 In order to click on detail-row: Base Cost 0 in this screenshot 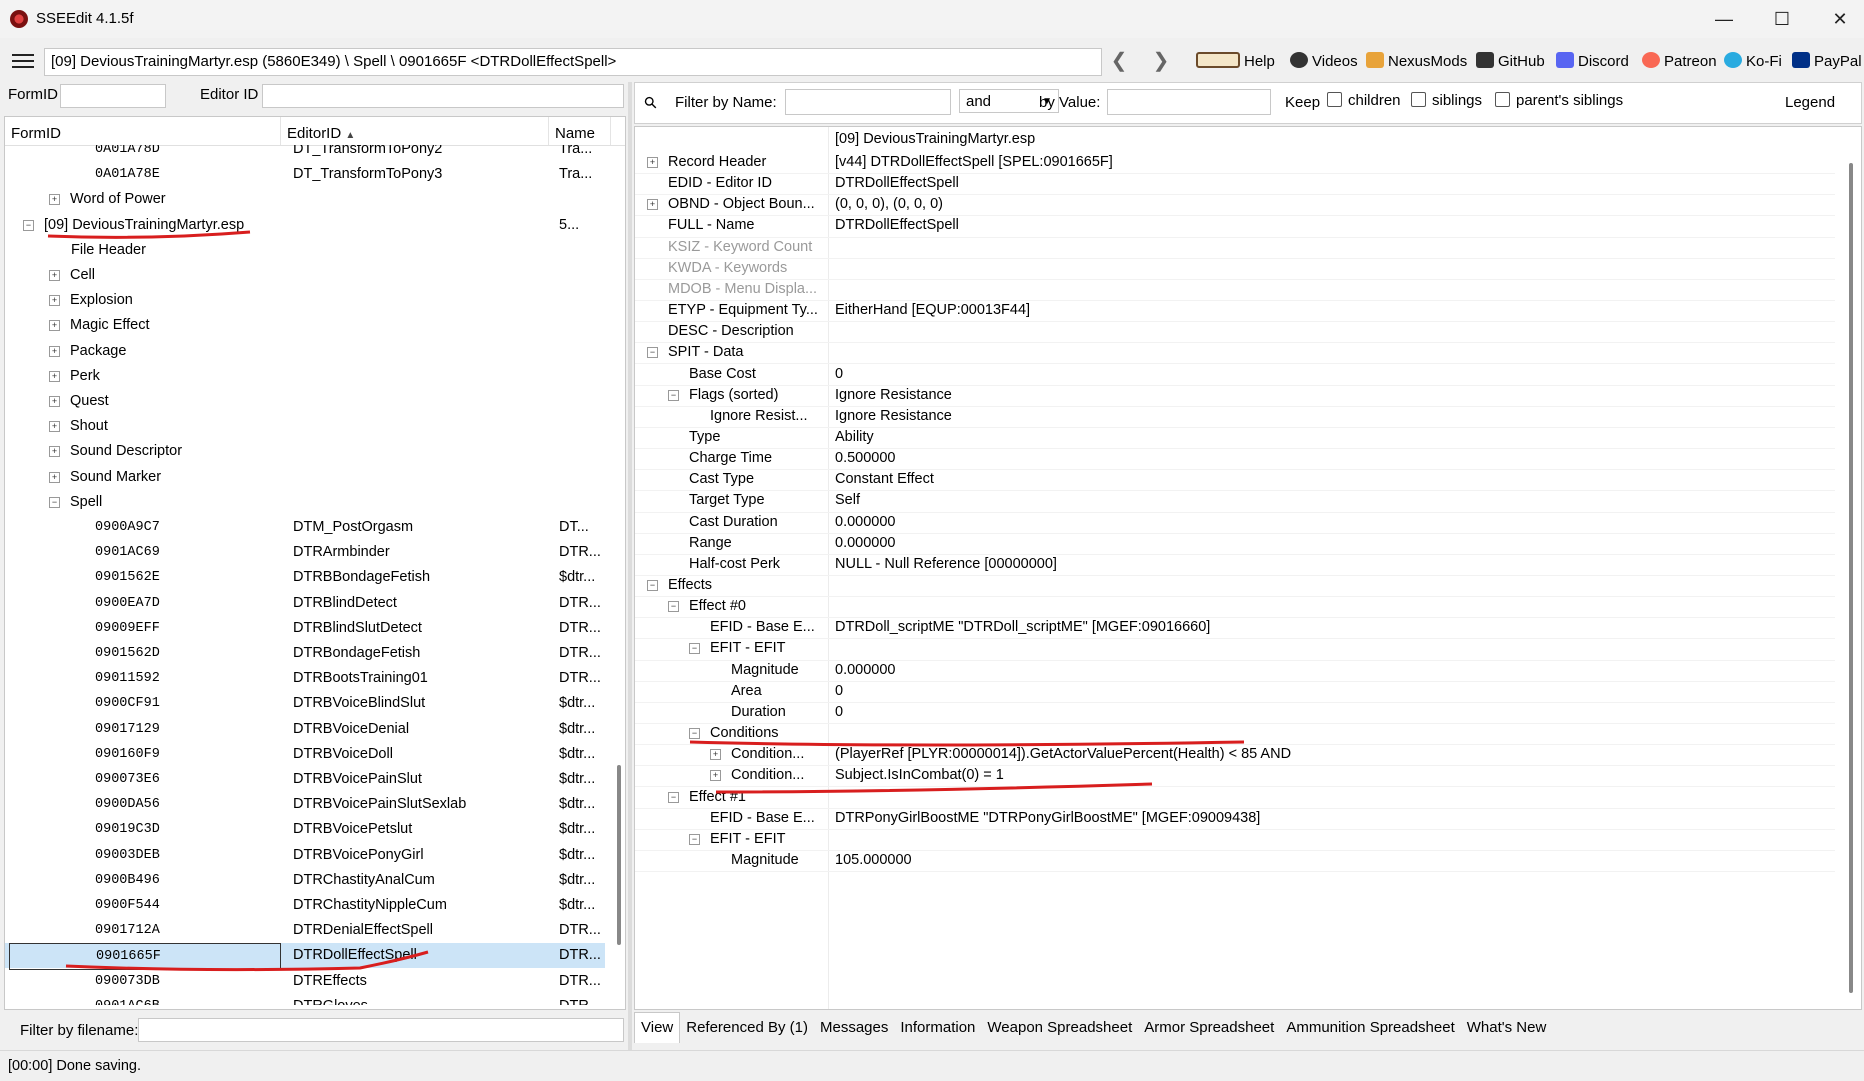, I will do `click(1235, 375)`.